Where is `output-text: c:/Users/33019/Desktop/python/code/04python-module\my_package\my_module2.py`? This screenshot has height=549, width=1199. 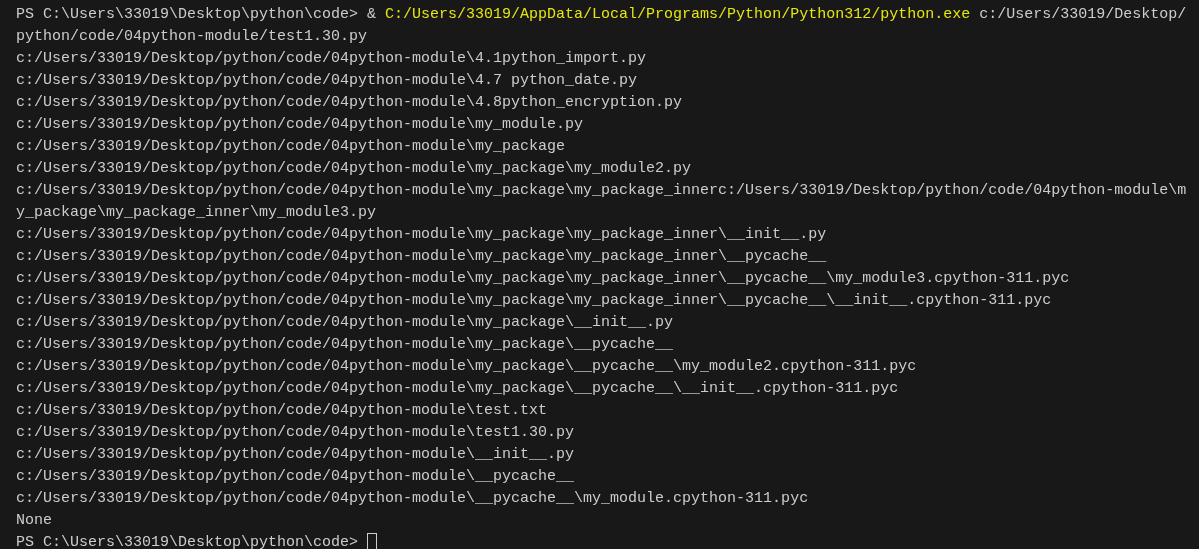
output-text: c:/Users/33019/Desktop/python/code/04python-module\my_package\my_module2.py is located at coordinates (354, 169).